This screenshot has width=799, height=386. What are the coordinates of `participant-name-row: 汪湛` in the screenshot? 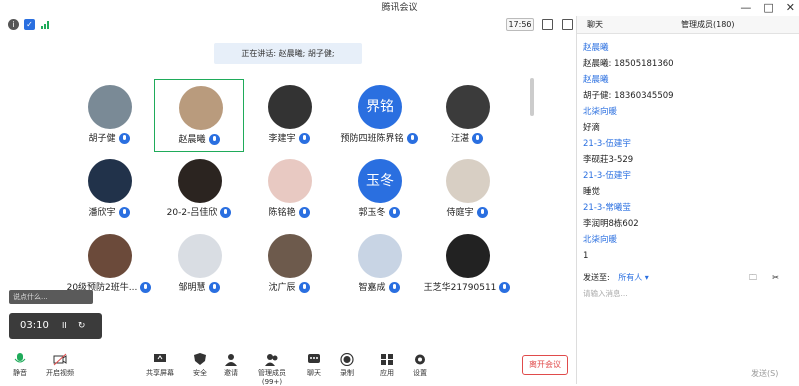 It's located at (467, 137).